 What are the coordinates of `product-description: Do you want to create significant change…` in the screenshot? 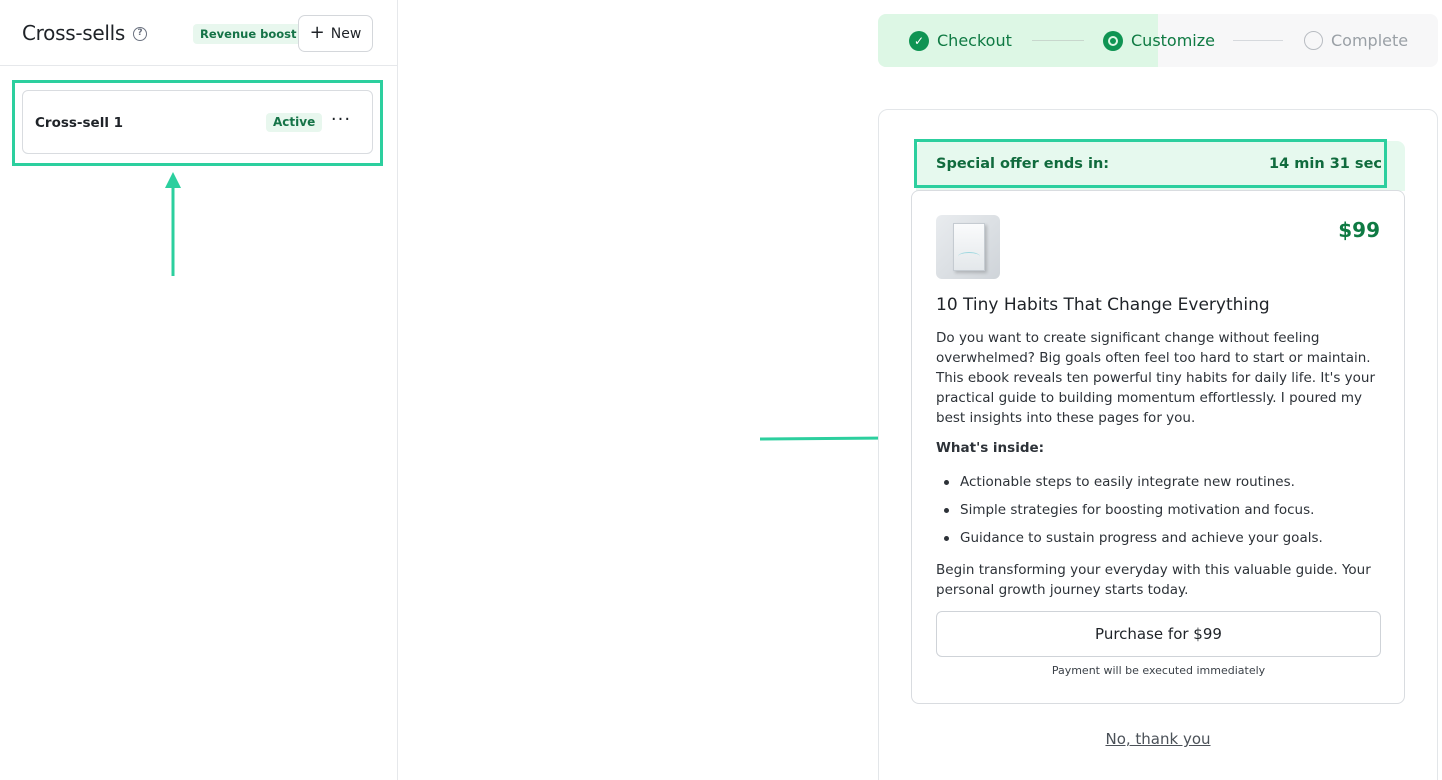 It's located at (1156, 378).